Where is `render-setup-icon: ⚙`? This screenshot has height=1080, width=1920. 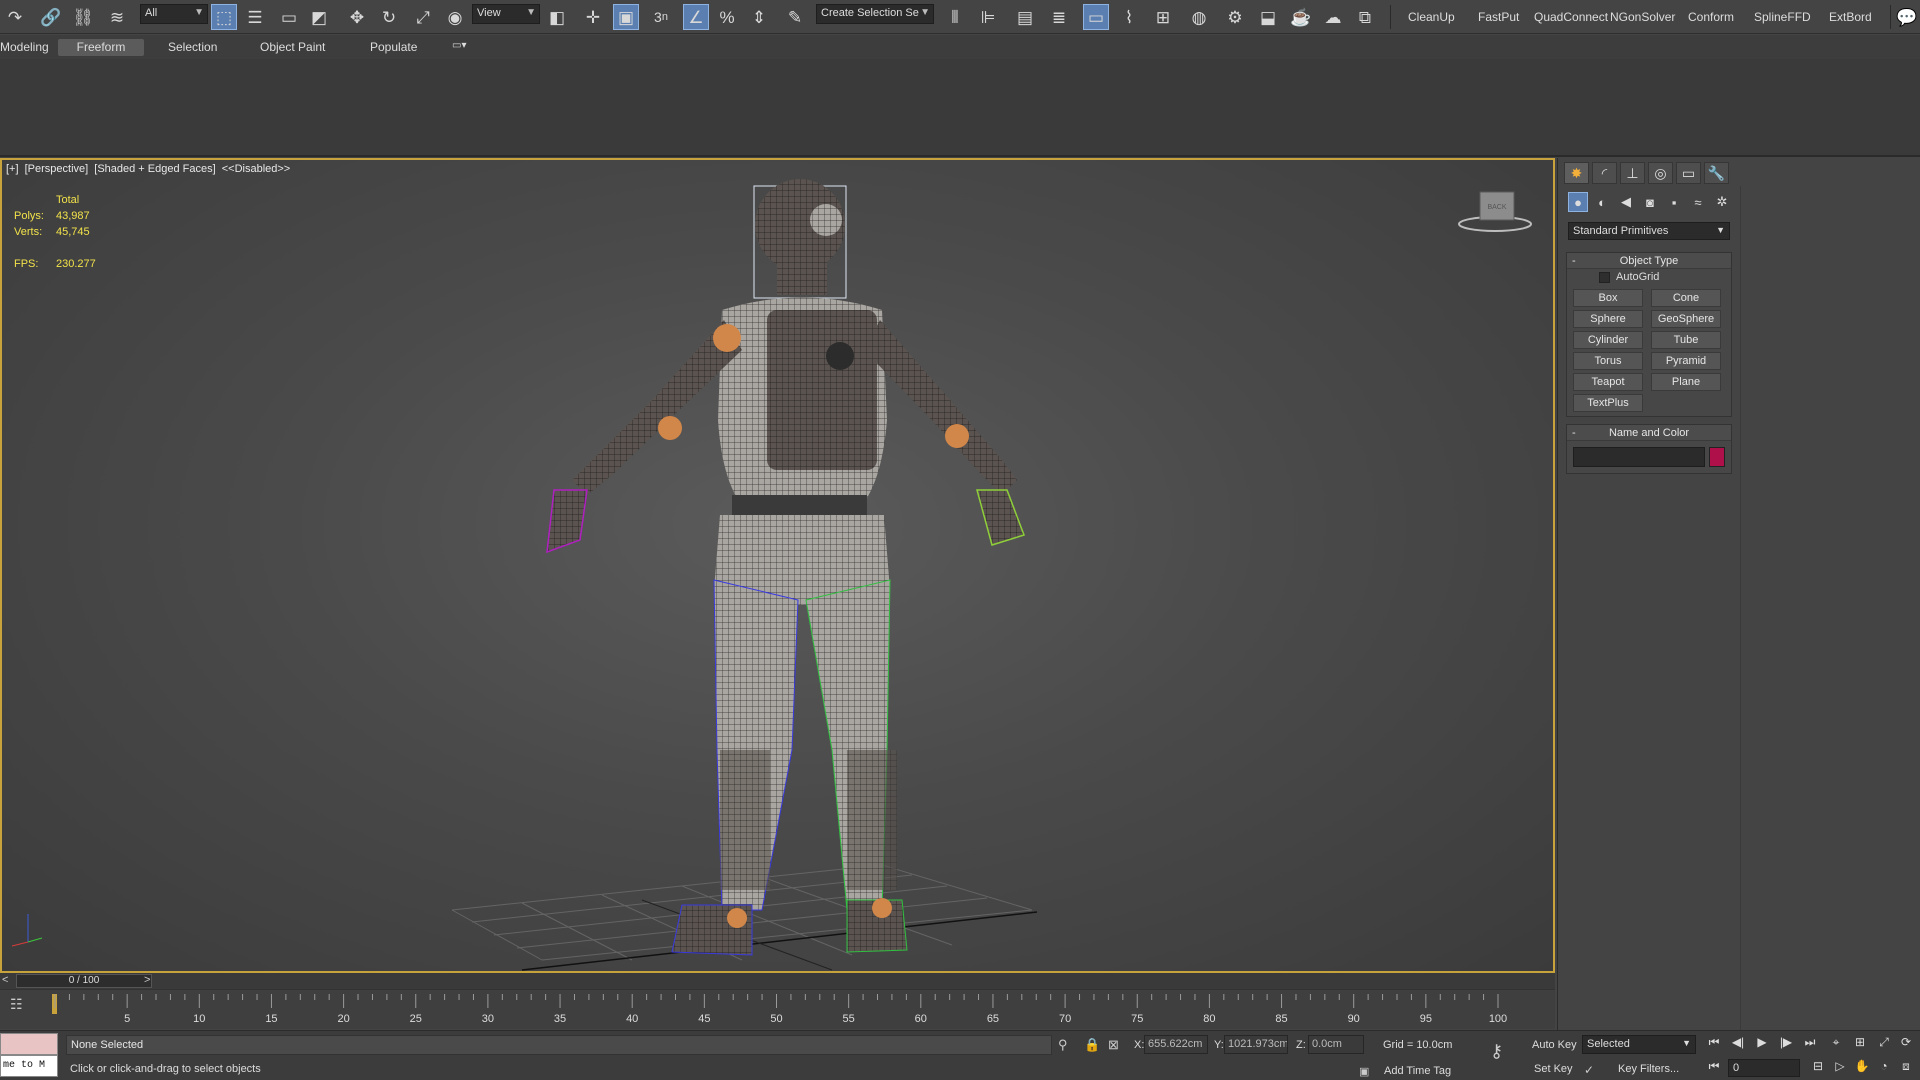
render-setup-icon: ⚙ is located at coordinates (1235, 17).